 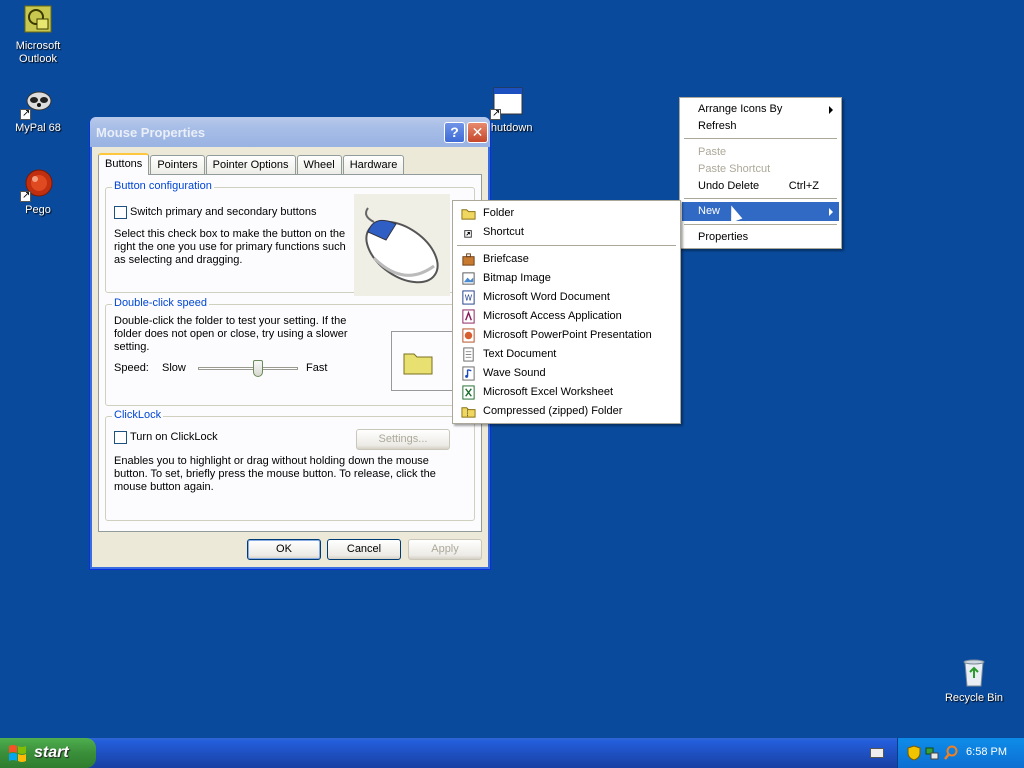 I want to click on menu-item-label: Paste, so click(x=712, y=152).